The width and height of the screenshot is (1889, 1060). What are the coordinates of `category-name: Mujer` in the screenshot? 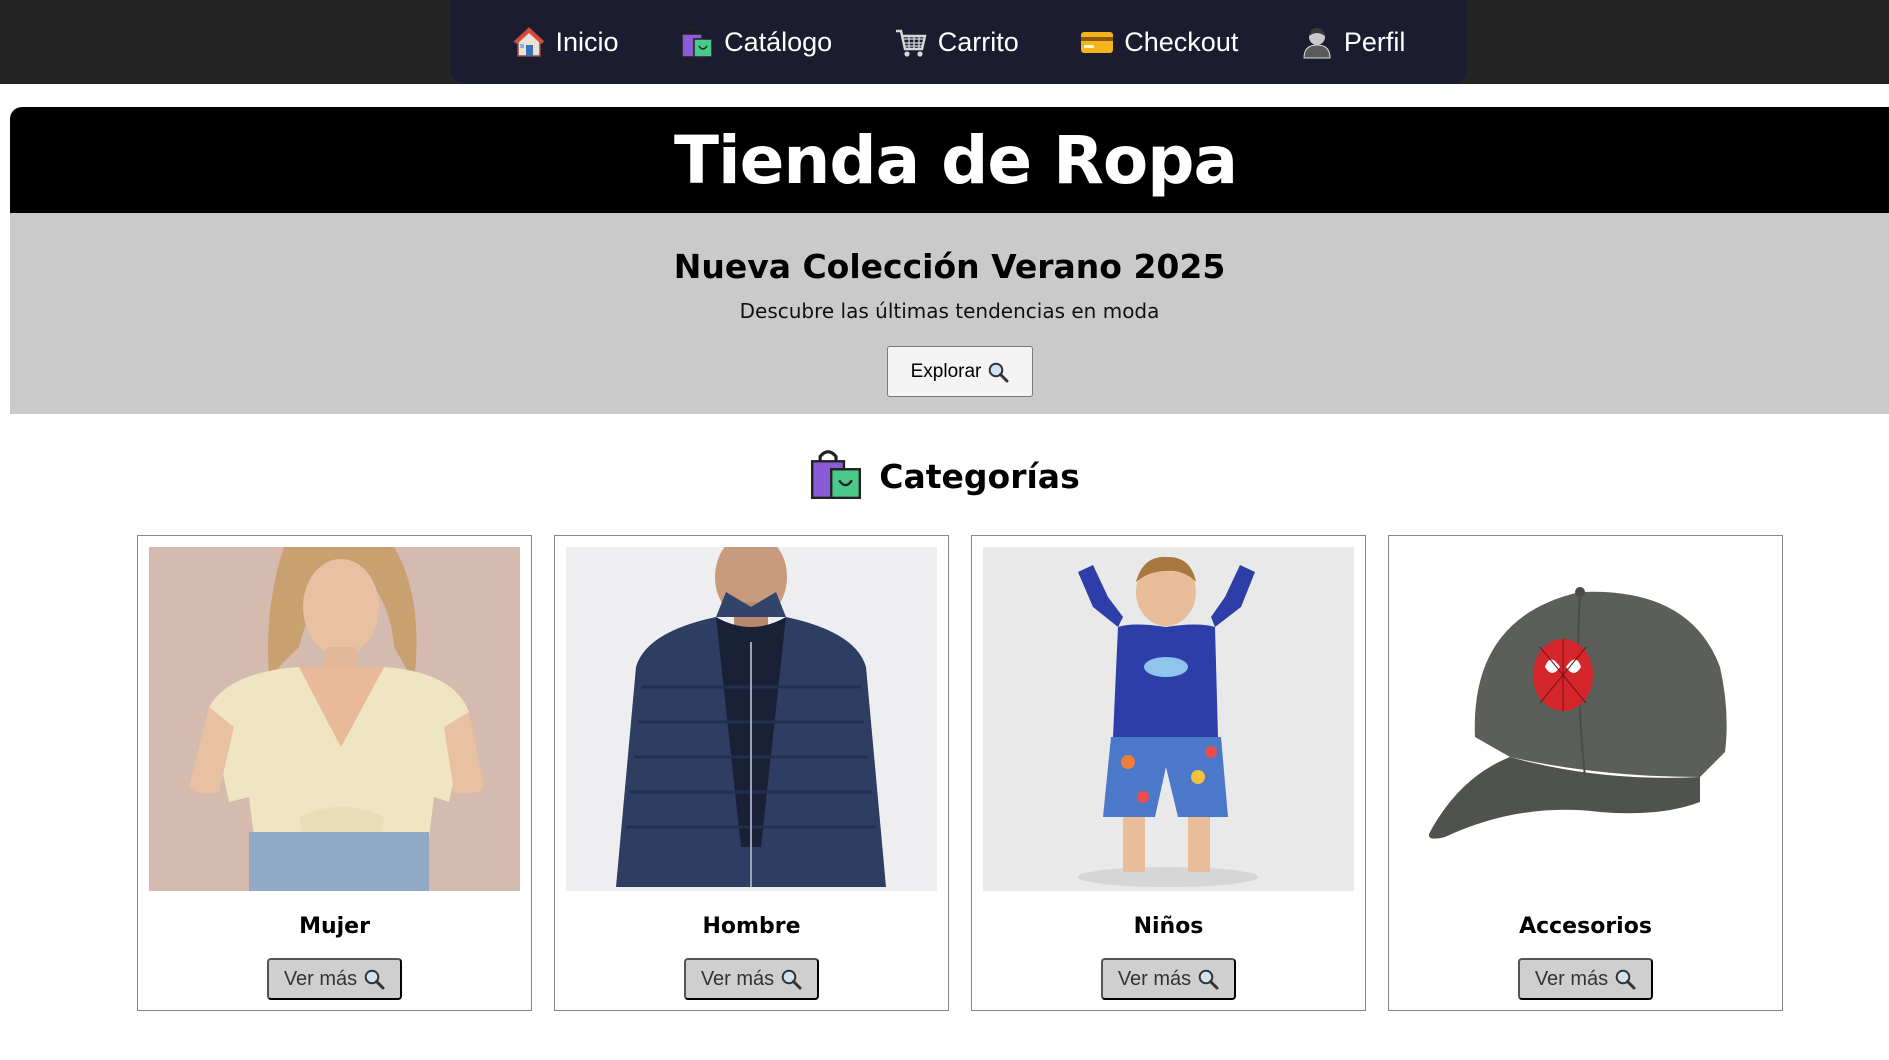 It's located at (334, 926).